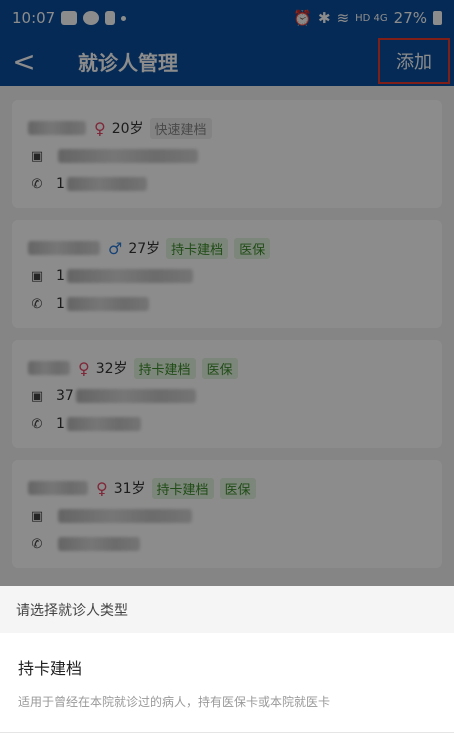 Image resolution: width=454 pixels, height=745 pixels. Describe the element at coordinates (50, 668) in the screenshot. I see `option-title: 持卡建档` at that location.